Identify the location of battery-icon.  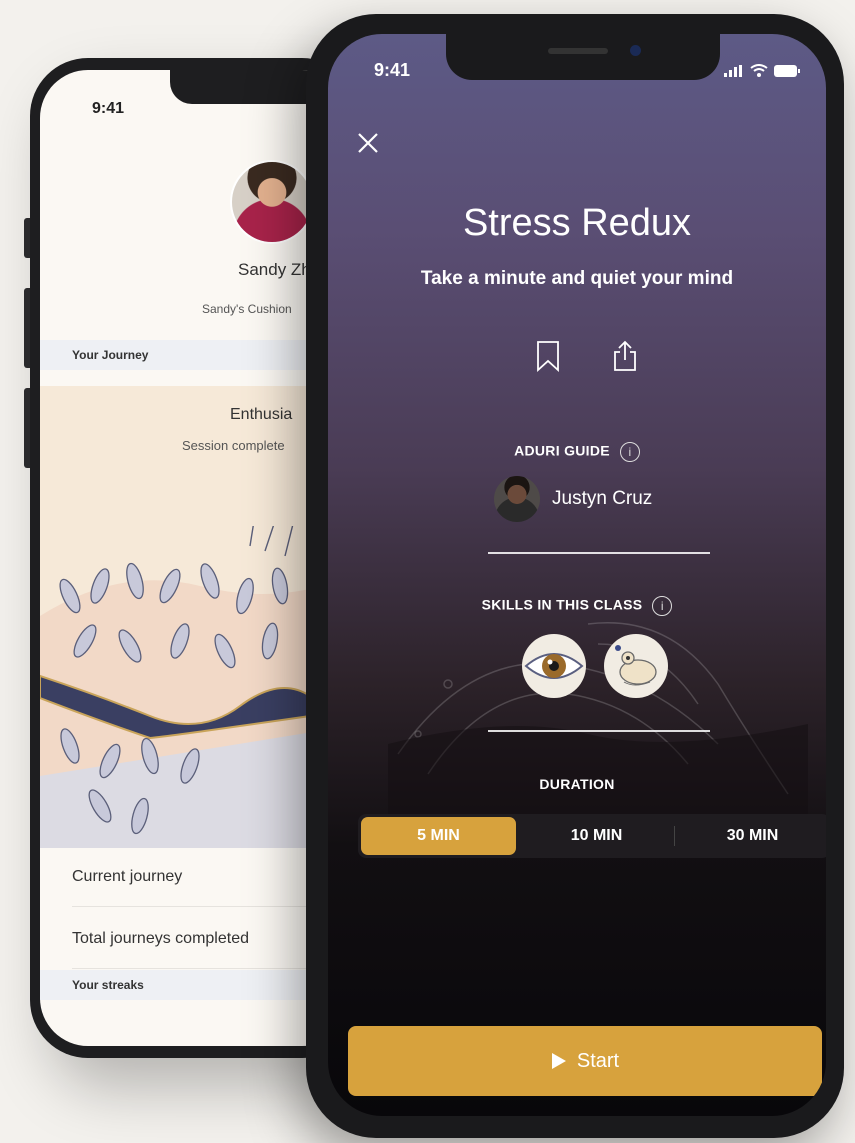
(787, 71).